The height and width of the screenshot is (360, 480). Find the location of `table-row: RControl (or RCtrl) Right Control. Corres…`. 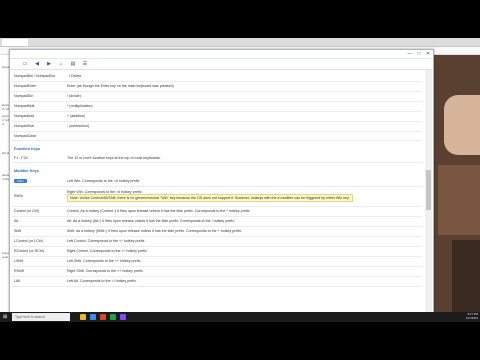

table-row: RControl (or RCtrl) Right Control. Corres… is located at coordinates (217, 251).